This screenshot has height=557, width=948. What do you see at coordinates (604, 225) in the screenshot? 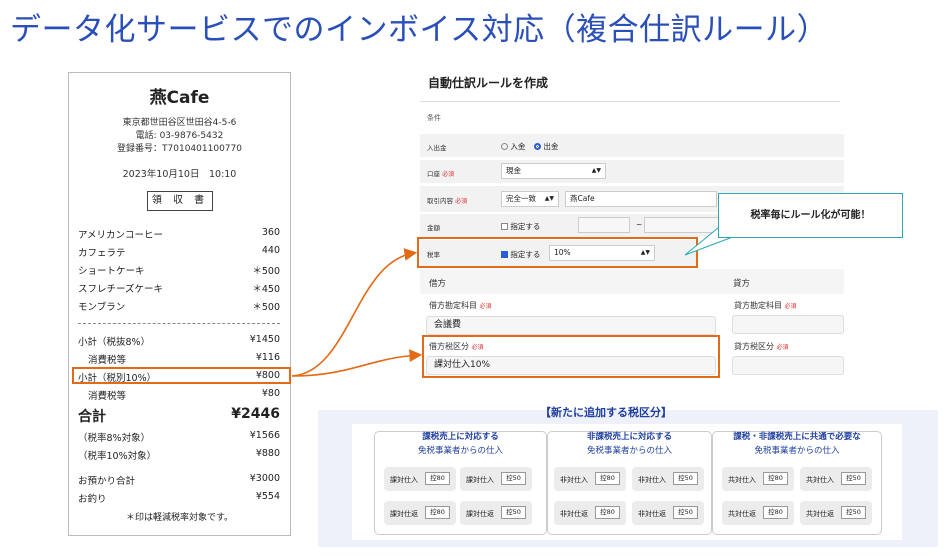
I see `amount-min-input` at bounding box center [604, 225].